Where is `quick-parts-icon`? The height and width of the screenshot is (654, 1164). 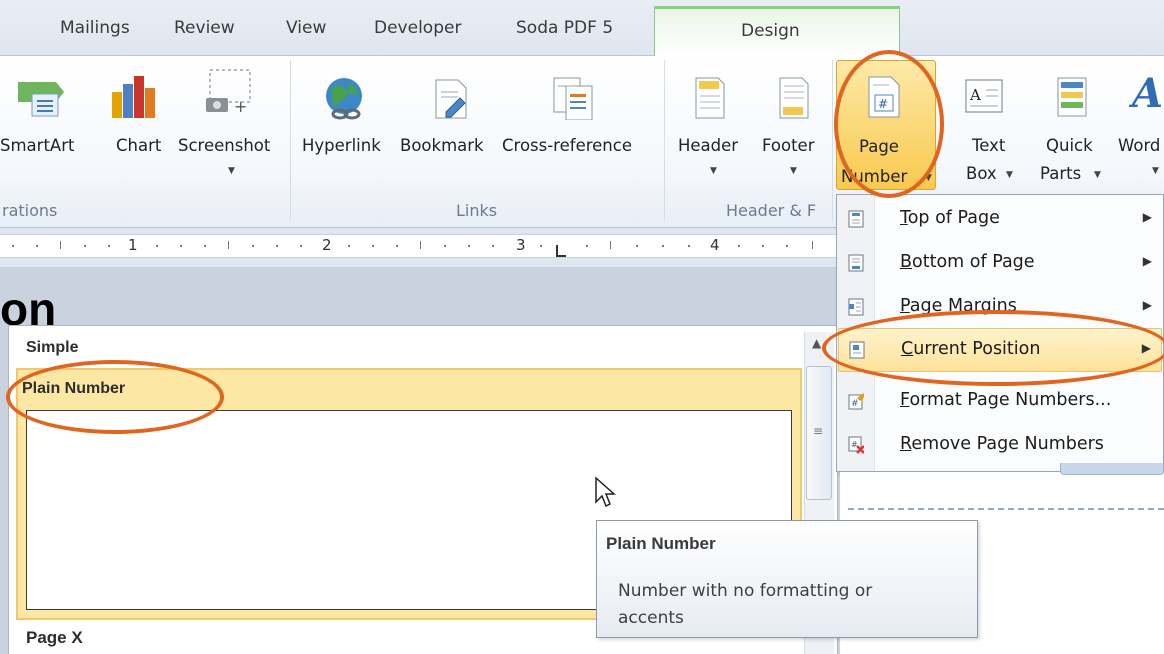 quick-parts-icon is located at coordinates (1072, 97).